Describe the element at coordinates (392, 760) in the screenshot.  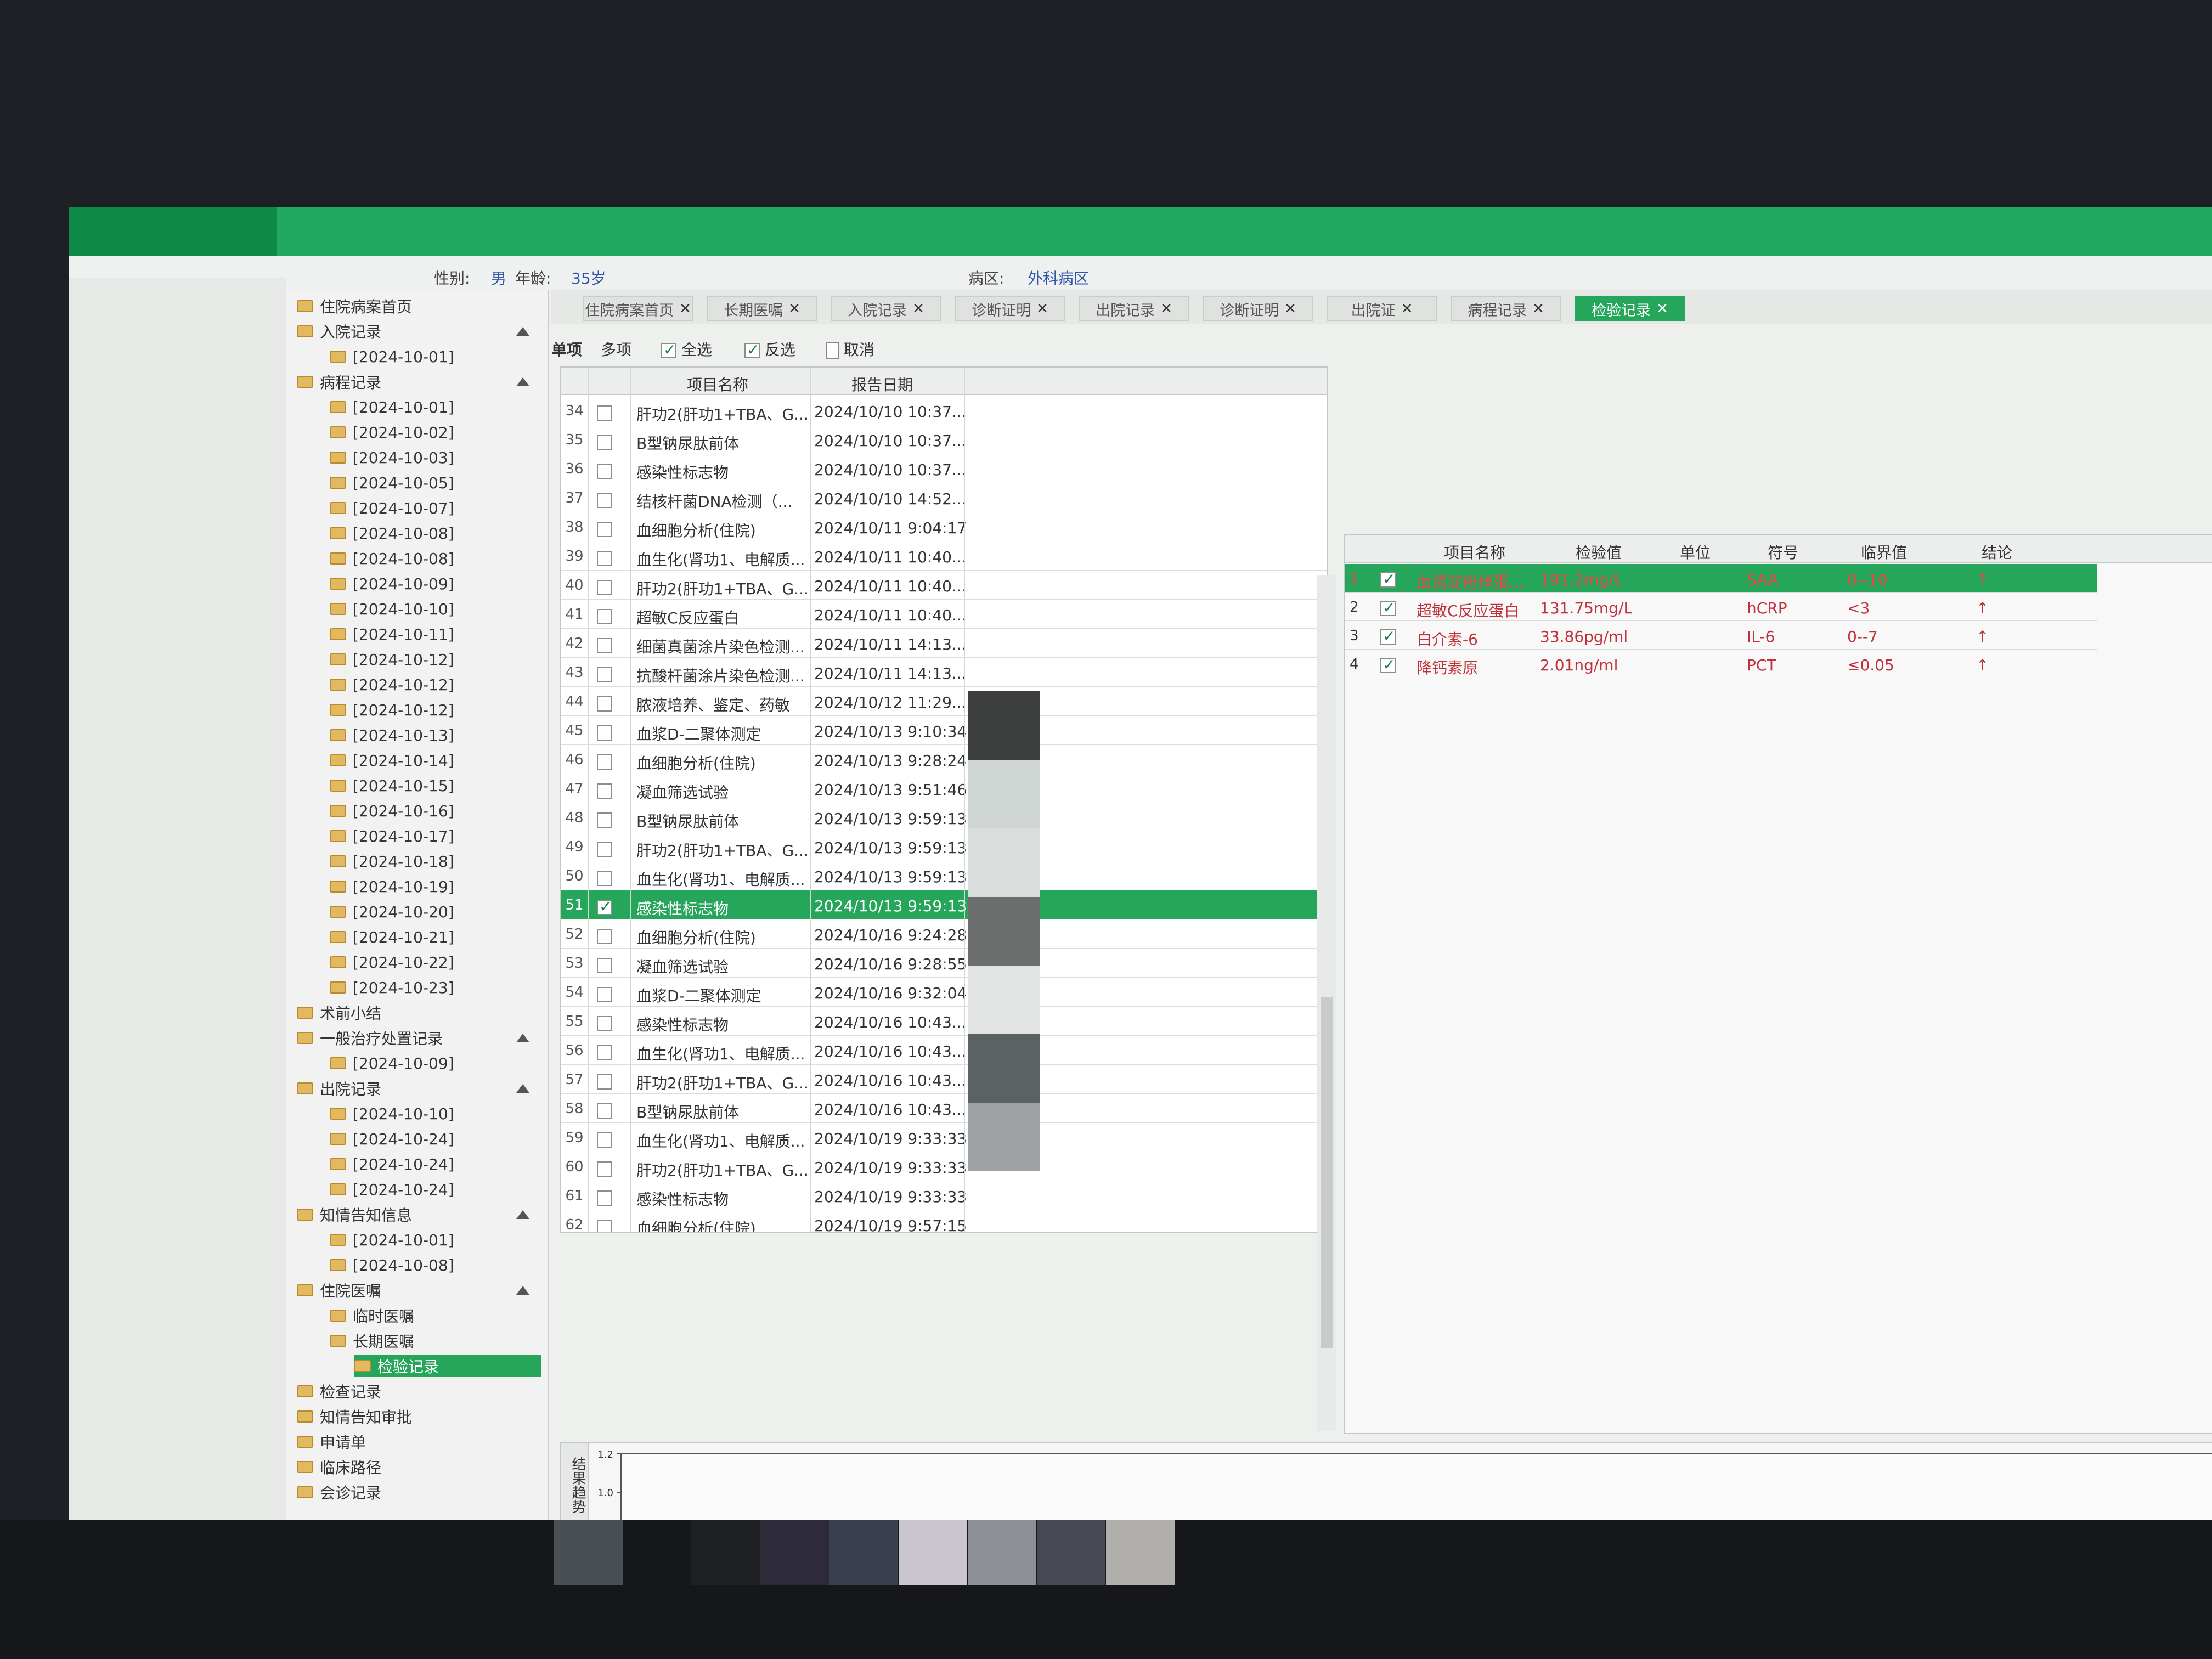
I see `sidebar-item: [2024-10-14]` at that location.